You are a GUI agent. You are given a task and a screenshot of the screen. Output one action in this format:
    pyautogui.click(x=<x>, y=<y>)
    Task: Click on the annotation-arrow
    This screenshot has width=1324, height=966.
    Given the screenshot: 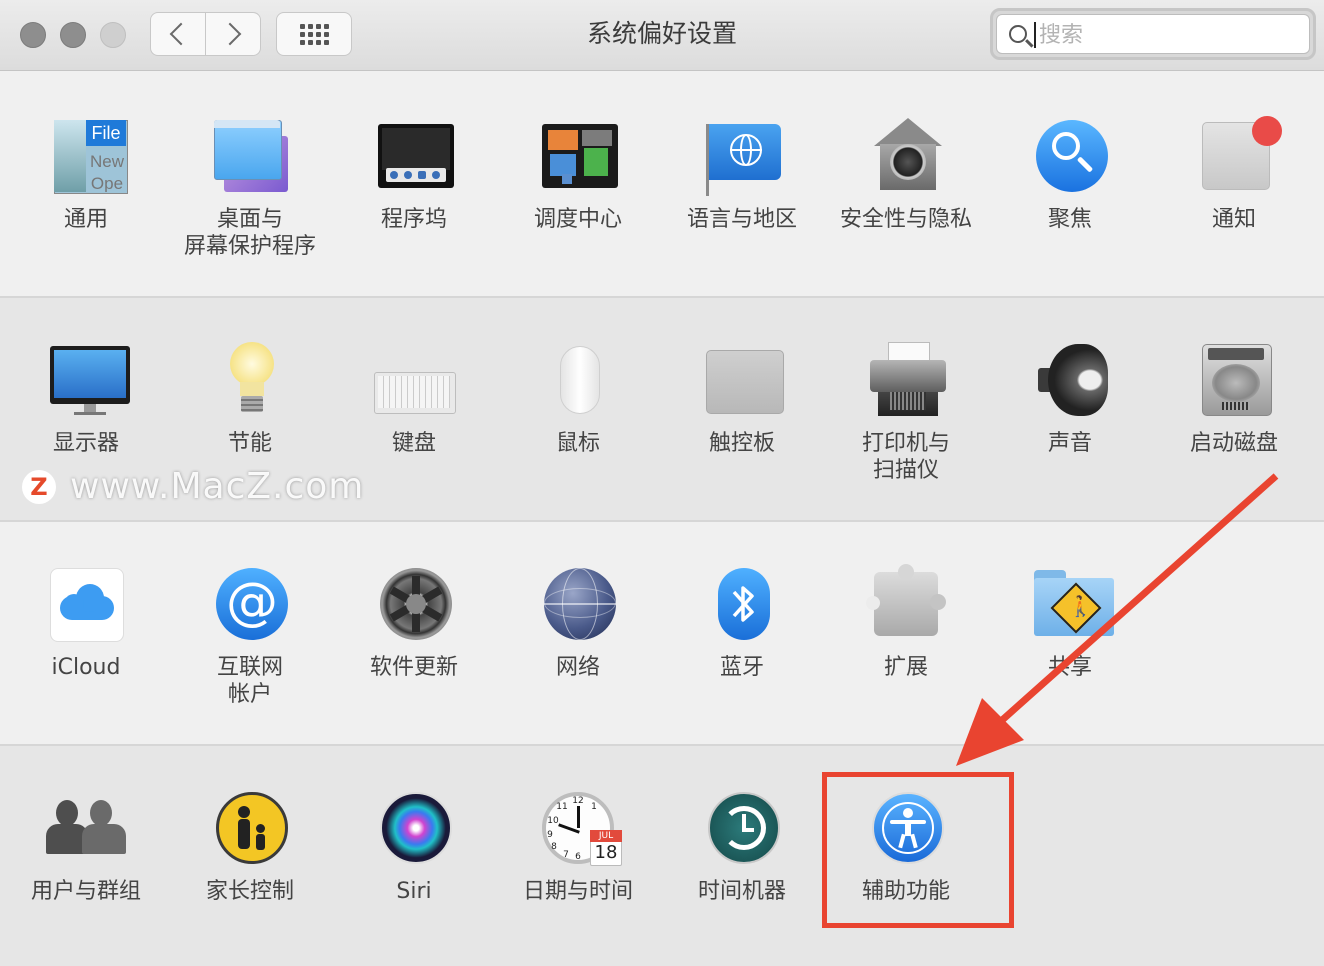 What is the action you would take?
    pyautogui.click(x=1117, y=619)
    